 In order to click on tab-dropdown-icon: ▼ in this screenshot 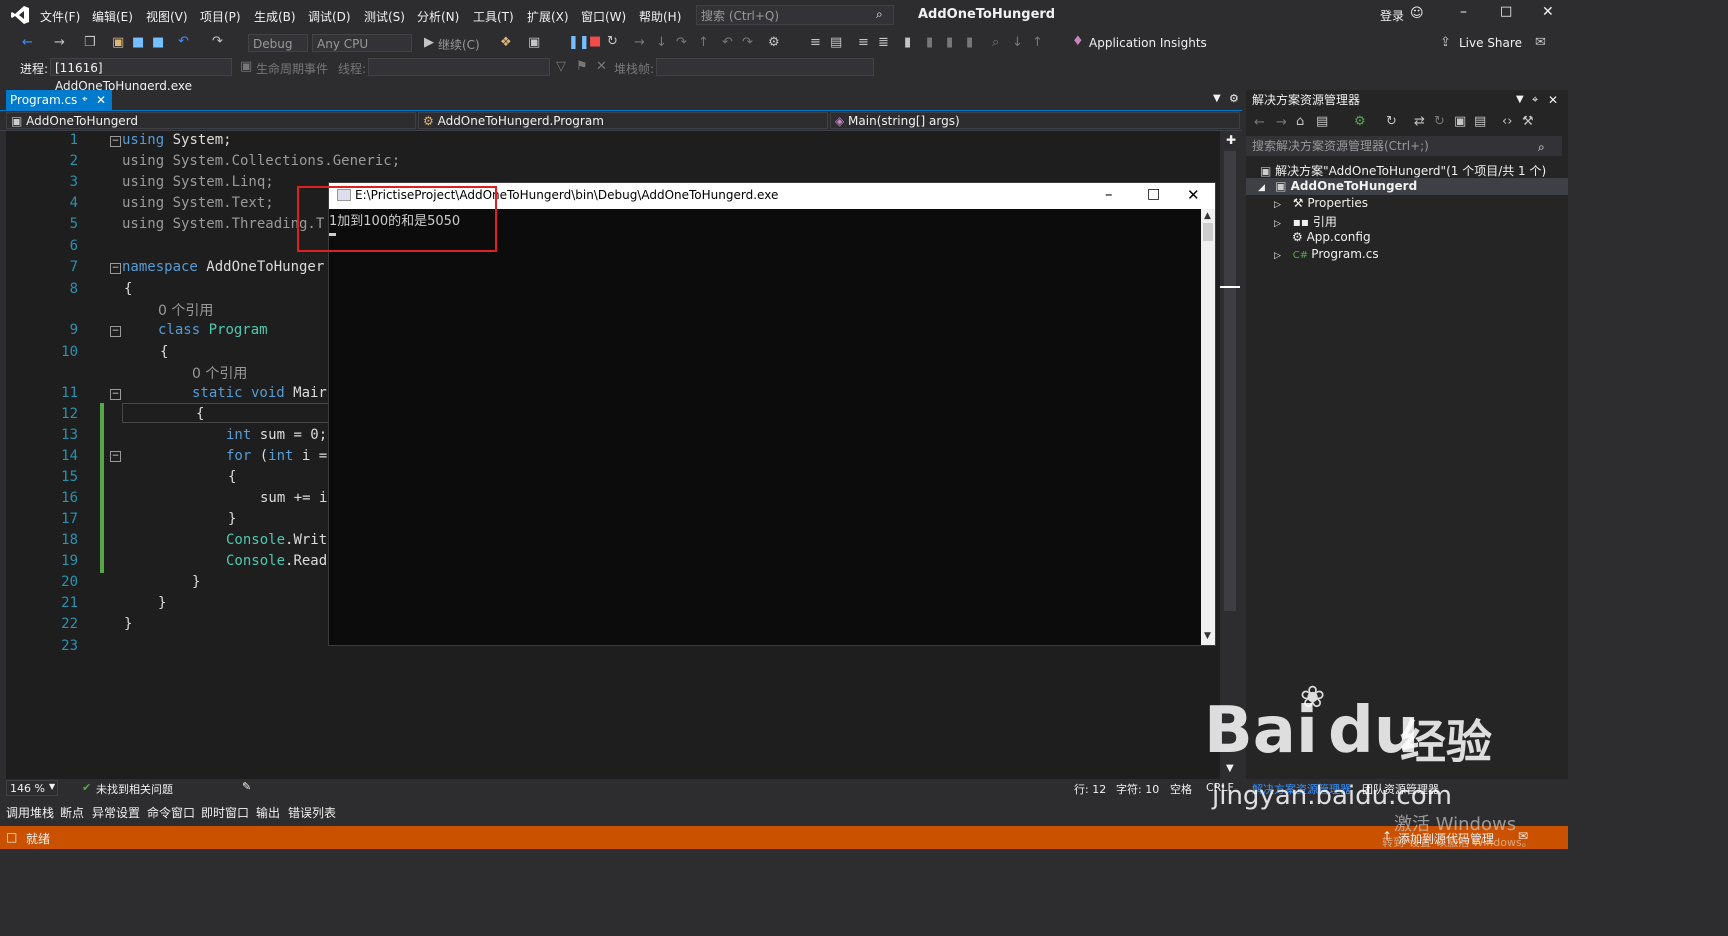, I will do `click(1217, 98)`.